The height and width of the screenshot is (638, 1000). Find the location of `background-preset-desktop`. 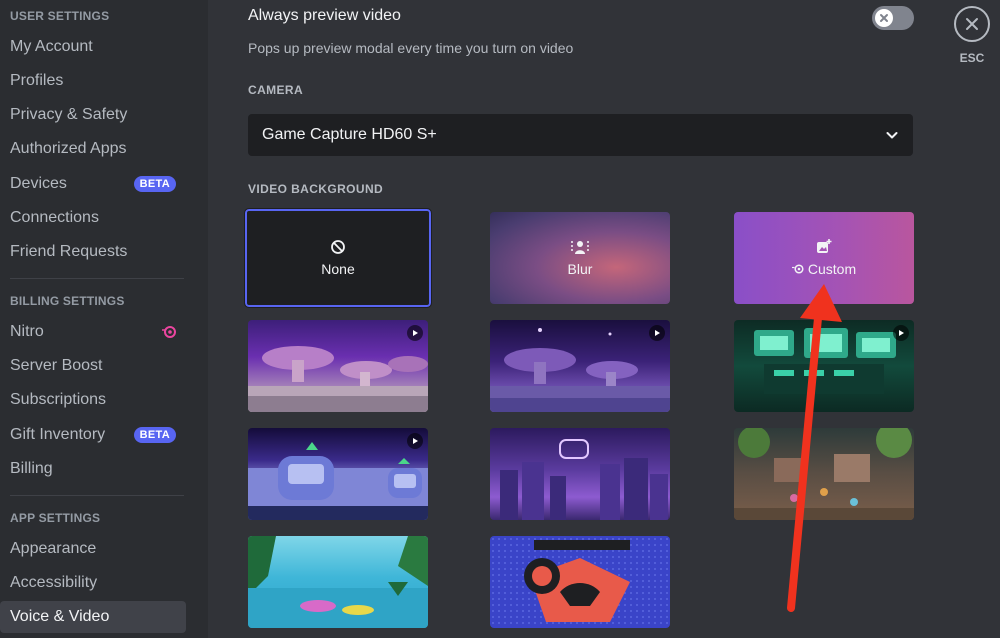

background-preset-desktop is located at coordinates (580, 582).